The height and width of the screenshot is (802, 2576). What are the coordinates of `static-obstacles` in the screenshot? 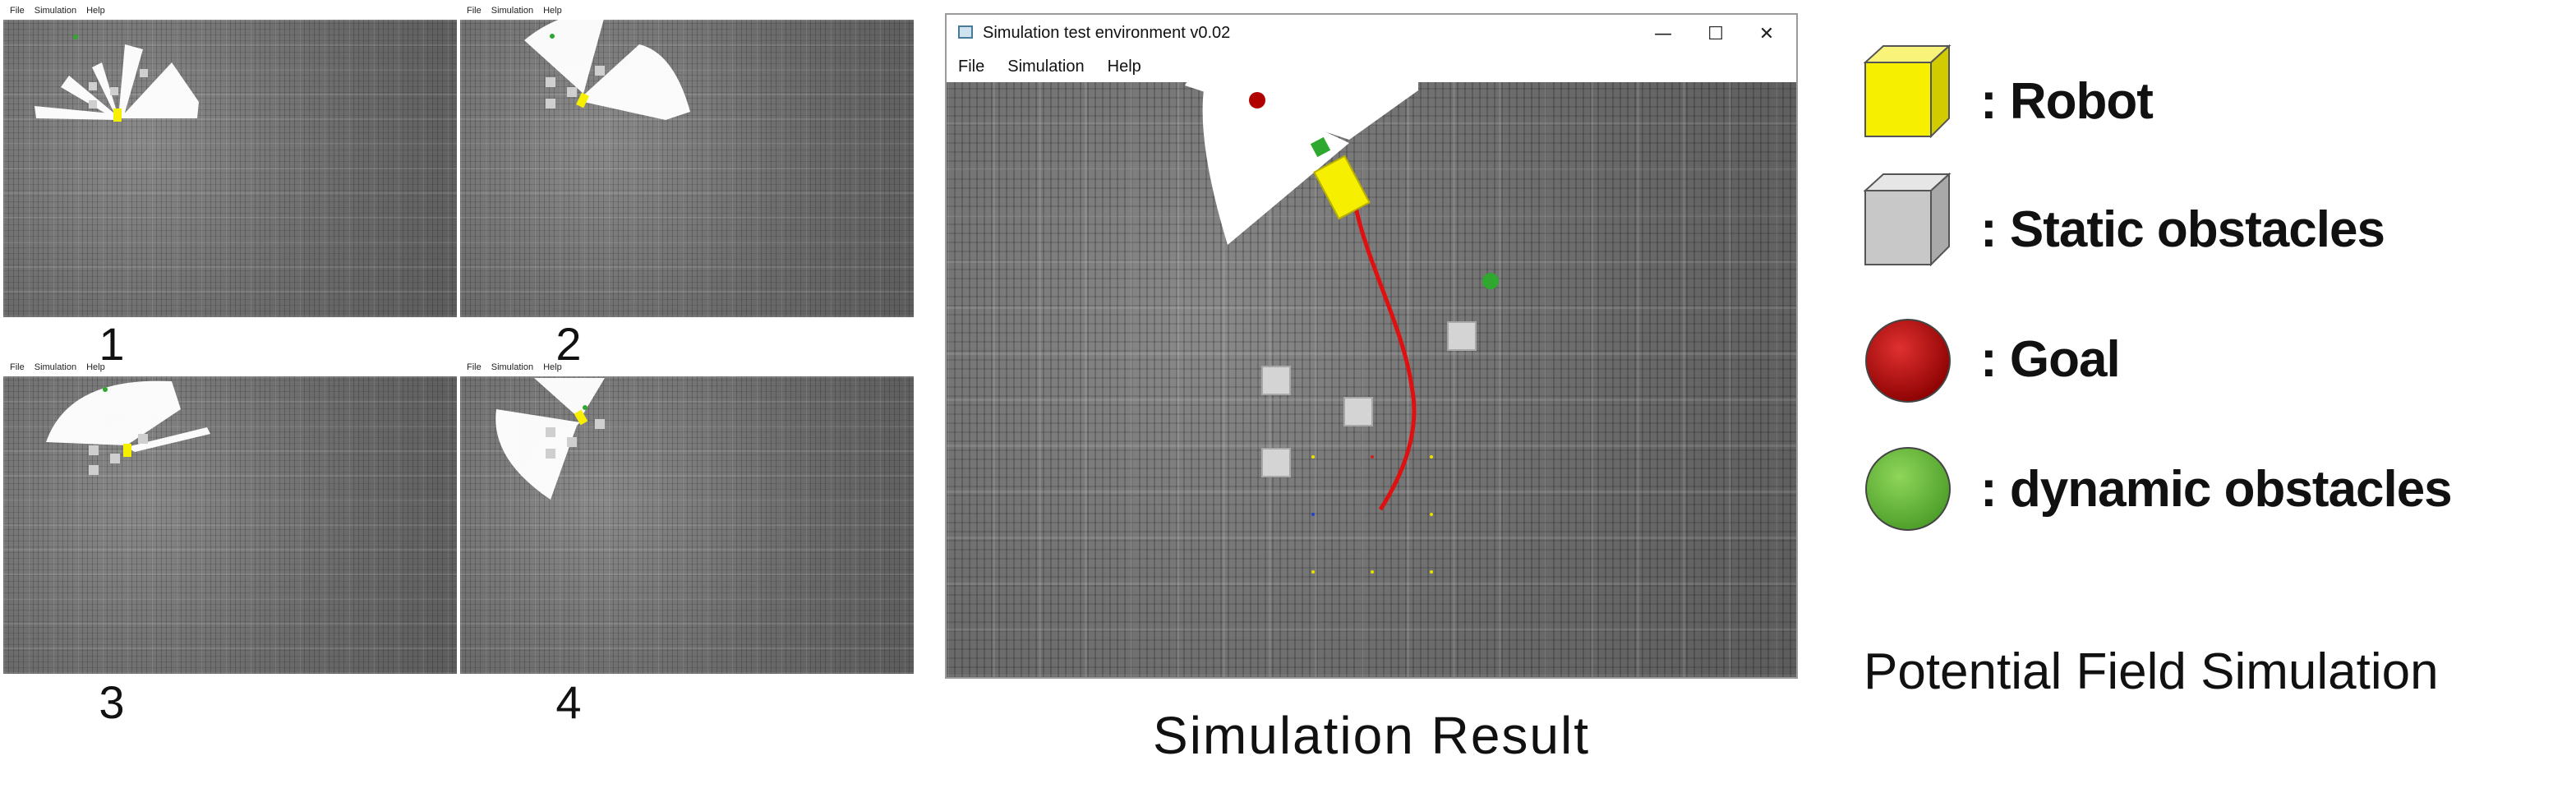 It's located at (1369, 399).